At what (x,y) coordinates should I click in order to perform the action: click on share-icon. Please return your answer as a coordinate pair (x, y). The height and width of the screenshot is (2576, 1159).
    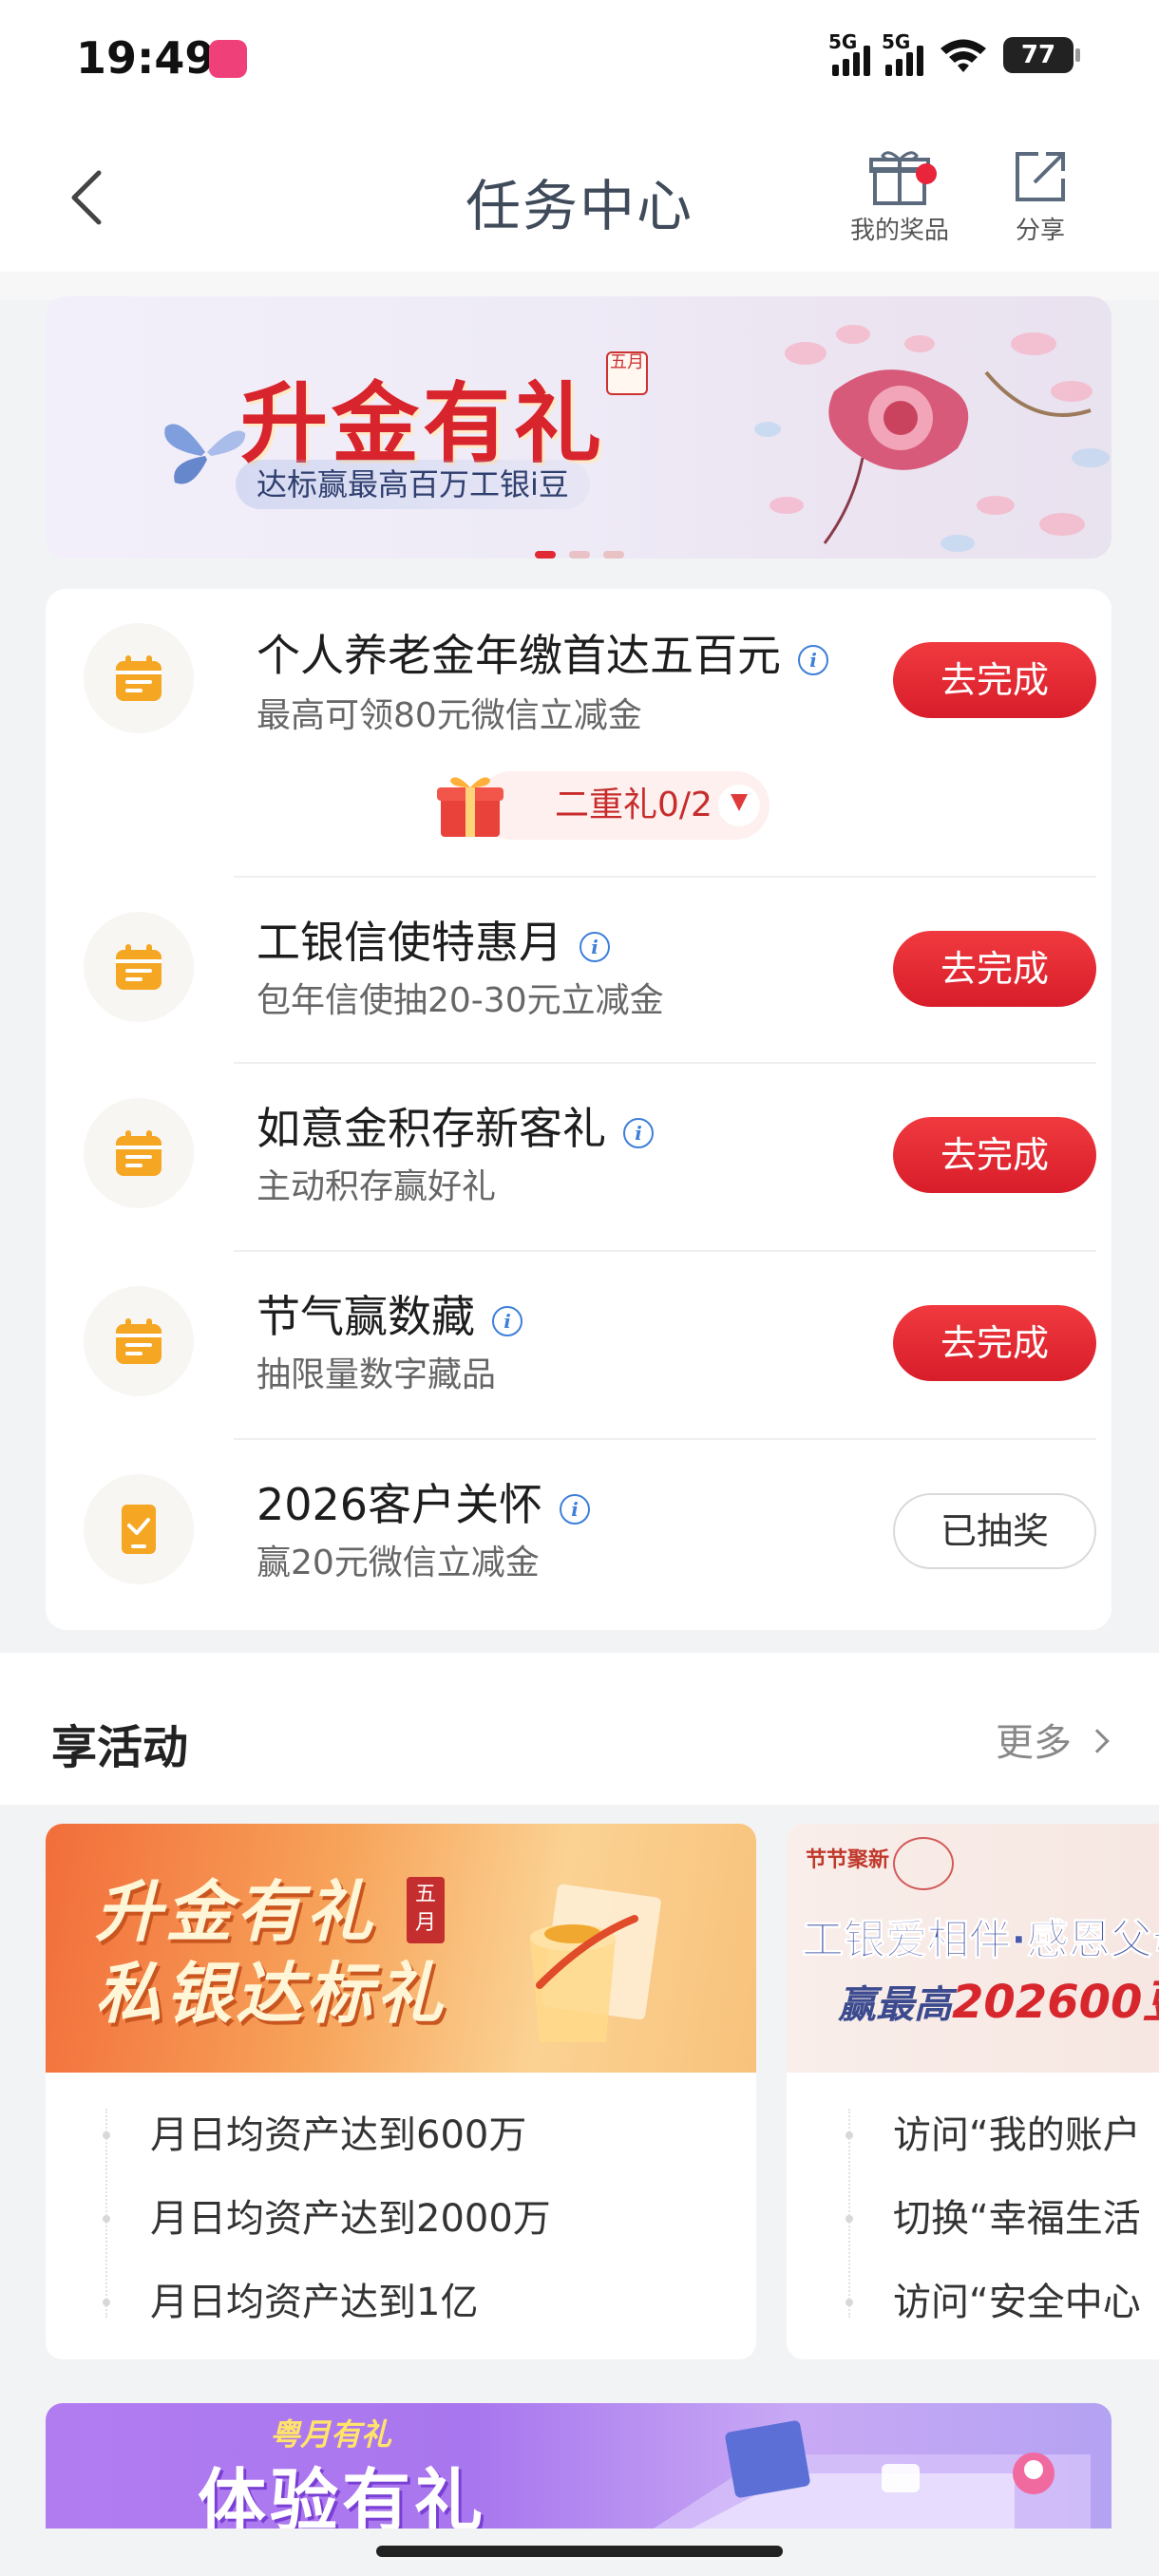
    Looking at the image, I should click on (1040, 176).